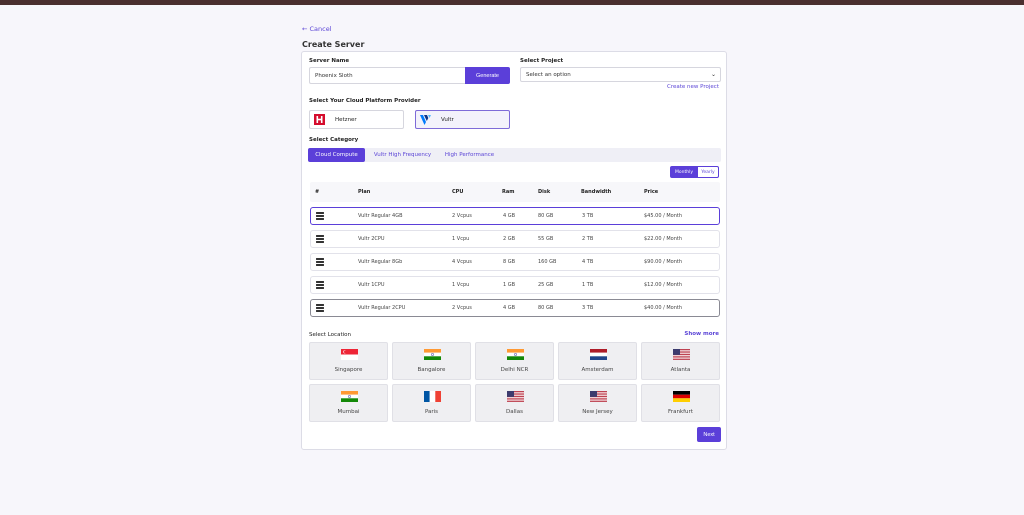 This screenshot has width=1024, height=515. I want to click on location-new-jersey: New Jersey, so click(597, 403).